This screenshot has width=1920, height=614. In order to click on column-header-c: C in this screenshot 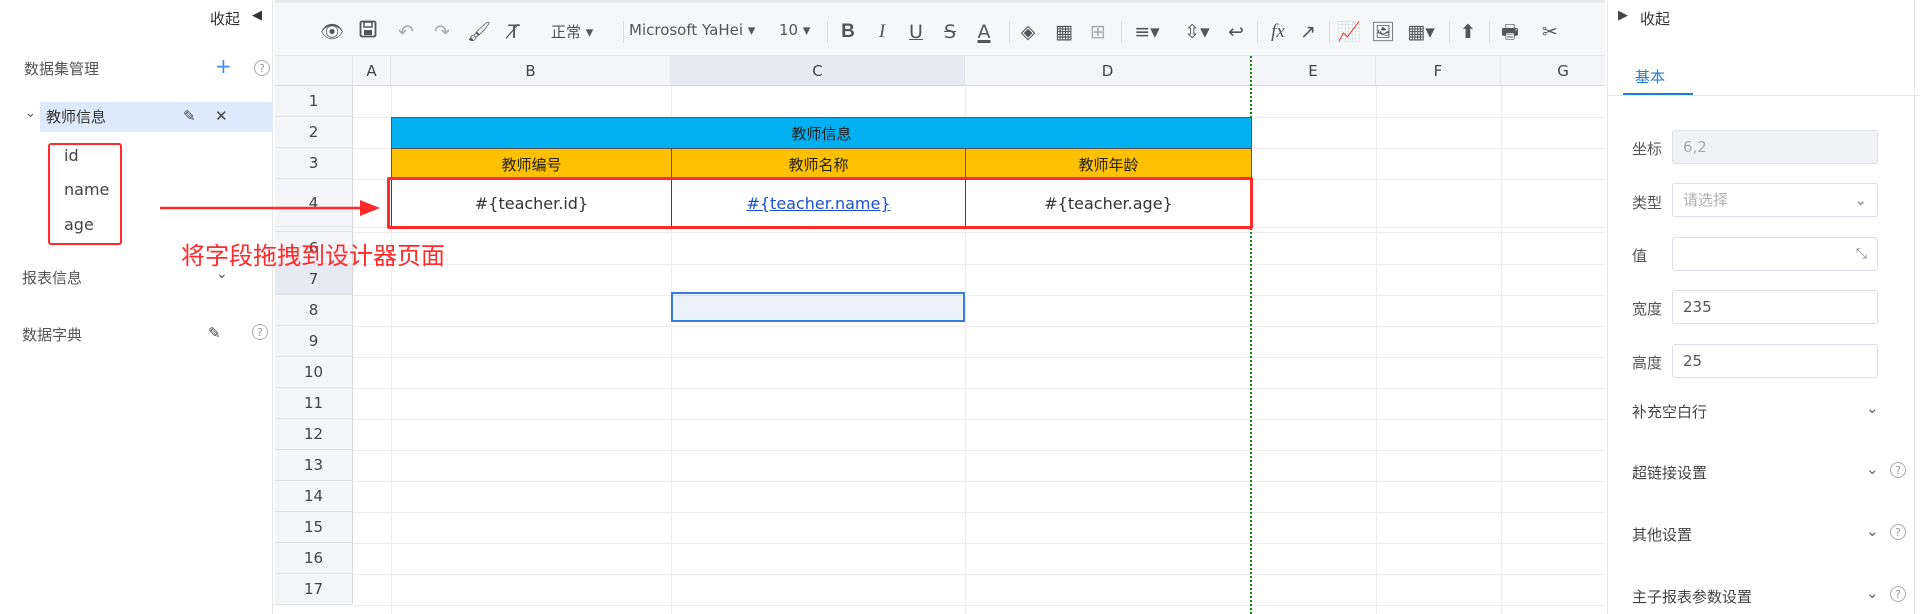, I will do `click(818, 71)`.